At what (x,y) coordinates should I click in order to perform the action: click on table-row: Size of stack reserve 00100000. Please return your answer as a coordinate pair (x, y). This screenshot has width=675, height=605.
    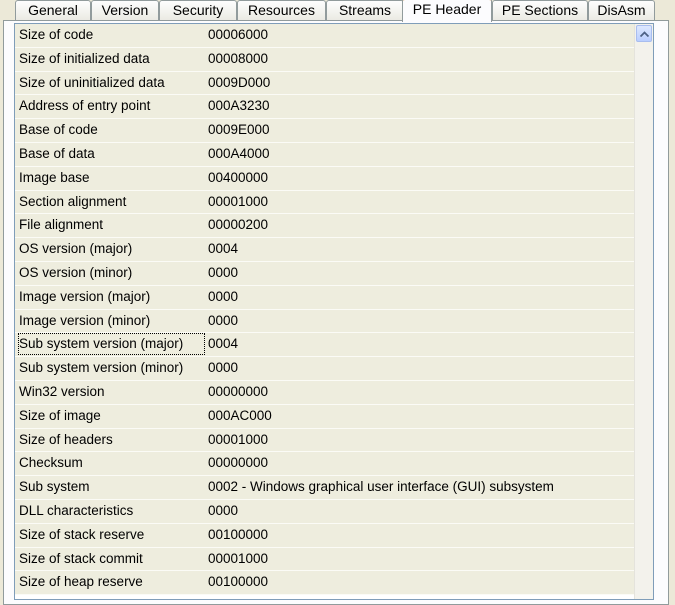
    Looking at the image, I should click on (325, 535).